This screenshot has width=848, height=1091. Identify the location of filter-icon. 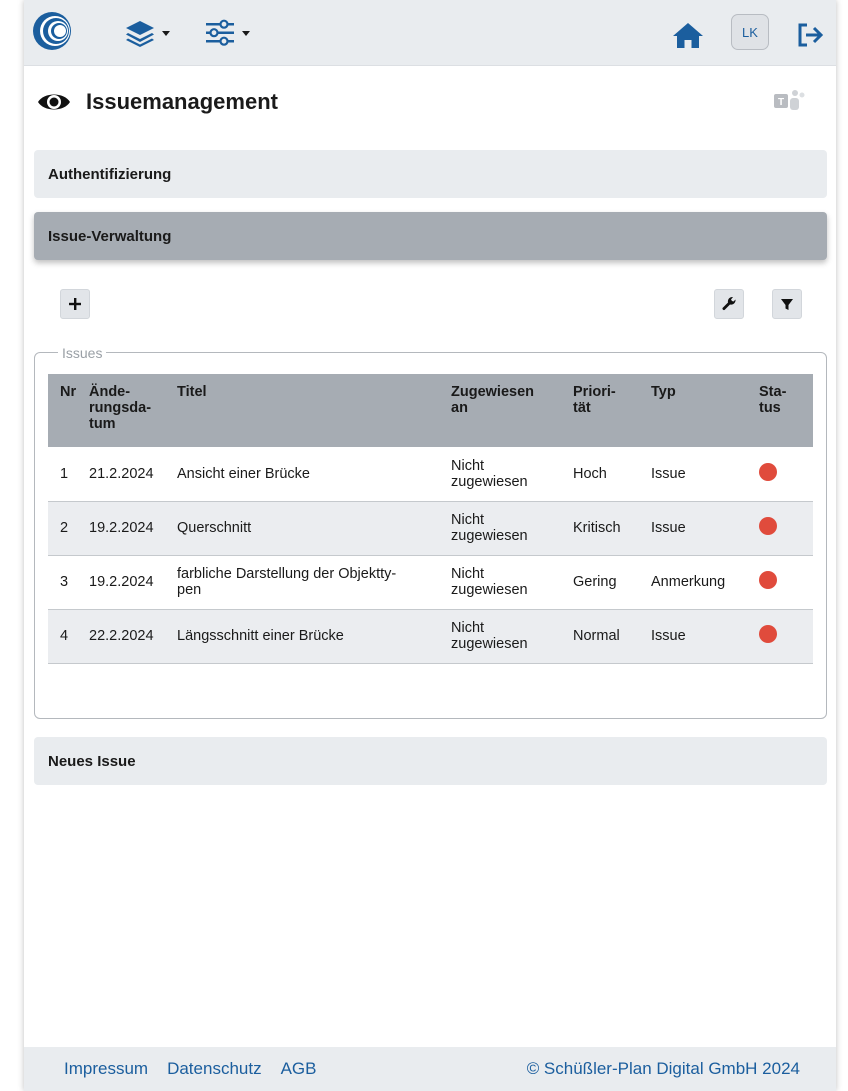
(787, 304).